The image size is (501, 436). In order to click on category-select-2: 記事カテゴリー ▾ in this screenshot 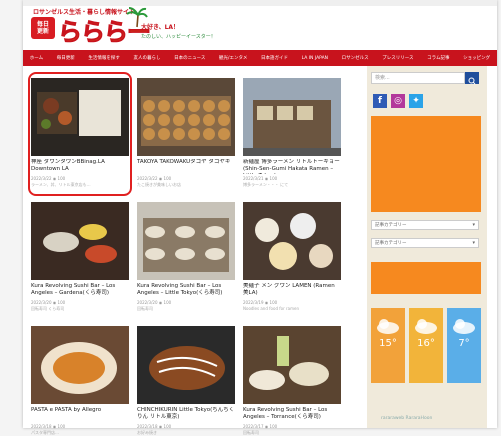, I will do `click(425, 243)`.